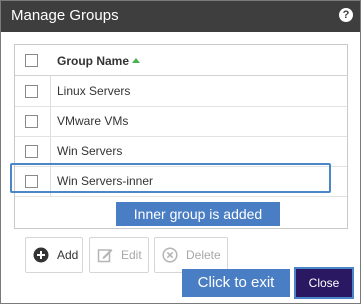 The image size is (361, 304). What do you see at coordinates (119, 255) in the screenshot?
I see `edit-button: Edit` at bounding box center [119, 255].